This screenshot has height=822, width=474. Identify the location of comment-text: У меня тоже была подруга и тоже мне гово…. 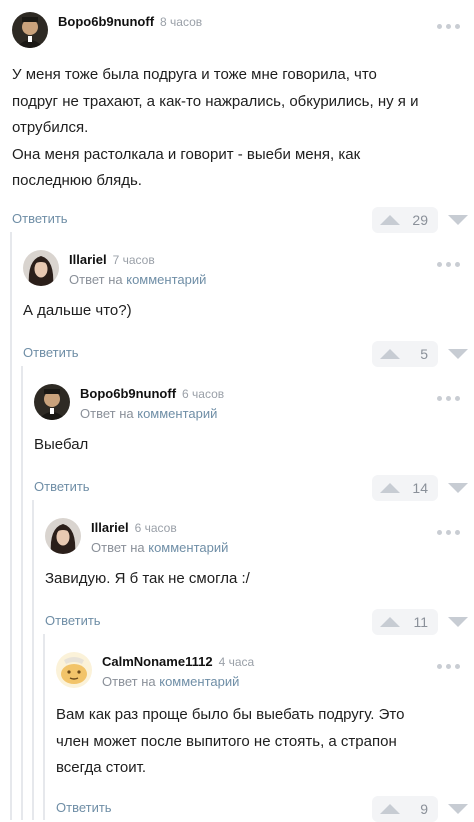
(215, 127).